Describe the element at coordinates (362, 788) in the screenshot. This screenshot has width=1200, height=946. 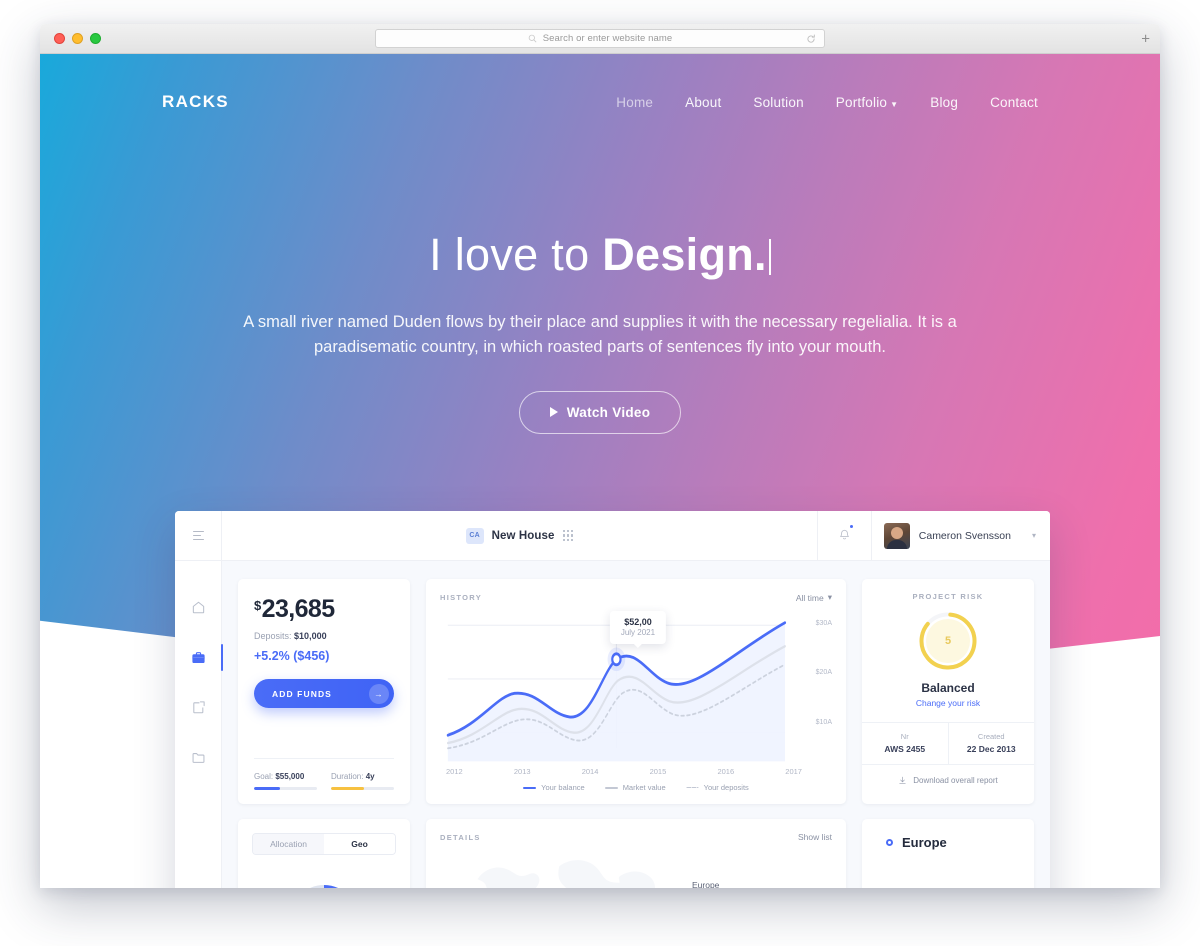
I see `duration-progress-bar` at that location.